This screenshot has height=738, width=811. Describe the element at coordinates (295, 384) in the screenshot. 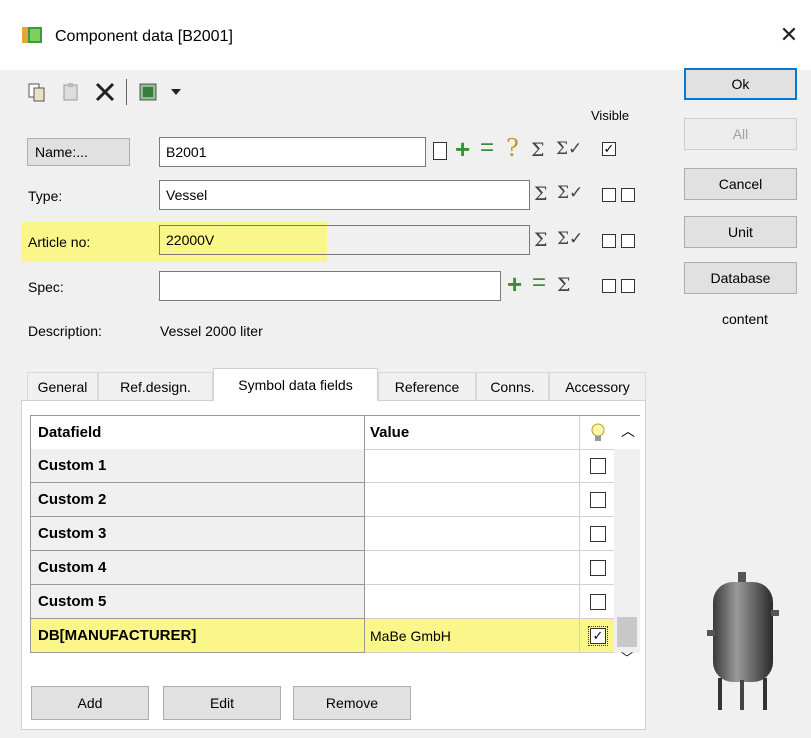

I see `tab-symbol-data-fields: Symbol data fields` at that location.